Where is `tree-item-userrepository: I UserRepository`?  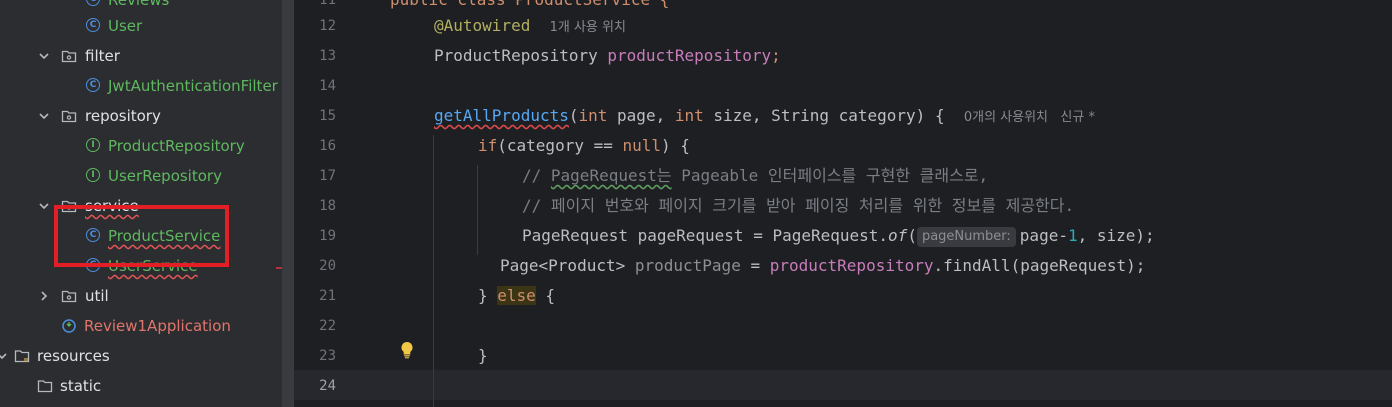 tree-item-userrepository: I UserRepository is located at coordinates (141, 176).